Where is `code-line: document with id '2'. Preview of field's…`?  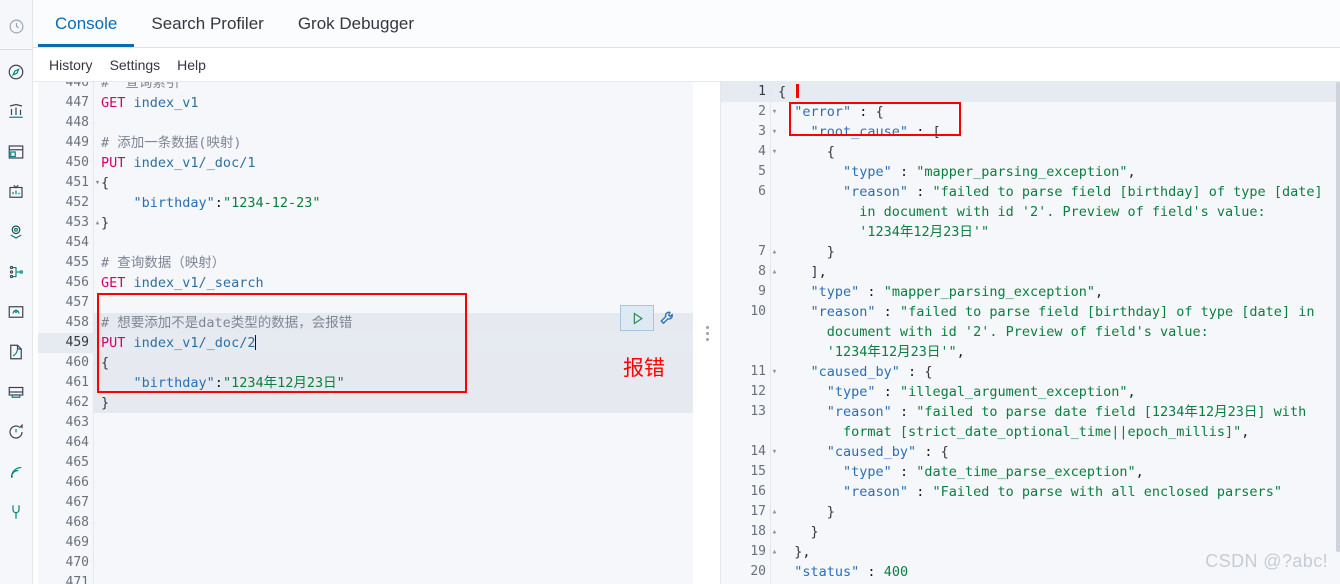
code-line: document with id '2'. Preview of field's… is located at coordinates (1055, 332).